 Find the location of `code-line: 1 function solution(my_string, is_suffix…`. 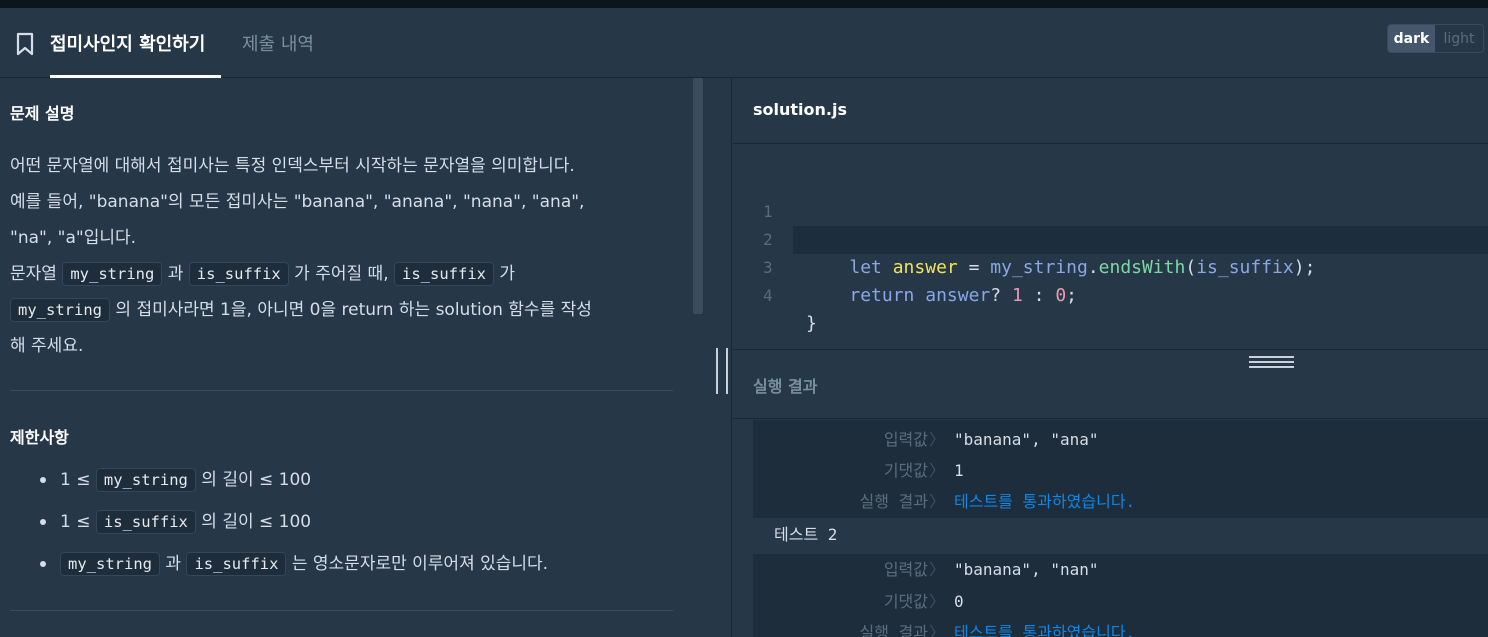

code-line: 1 function solution(my_string, is_suffix… is located at coordinates (1006, 226).